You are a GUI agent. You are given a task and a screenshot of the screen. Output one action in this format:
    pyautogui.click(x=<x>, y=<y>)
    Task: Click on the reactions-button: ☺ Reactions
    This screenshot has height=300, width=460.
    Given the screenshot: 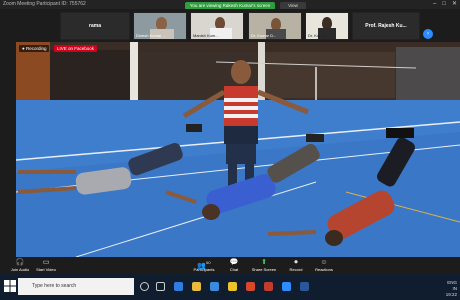 What is the action you would take?
    pyautogui.click(x=324, y=266)
    